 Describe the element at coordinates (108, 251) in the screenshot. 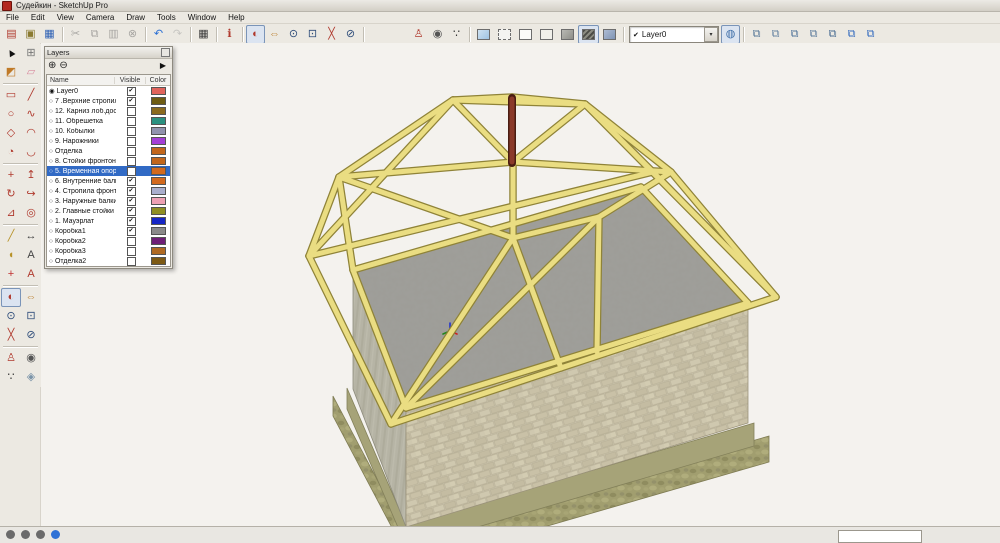

I see `layer-row-16: ○ Коробка3` at that location.